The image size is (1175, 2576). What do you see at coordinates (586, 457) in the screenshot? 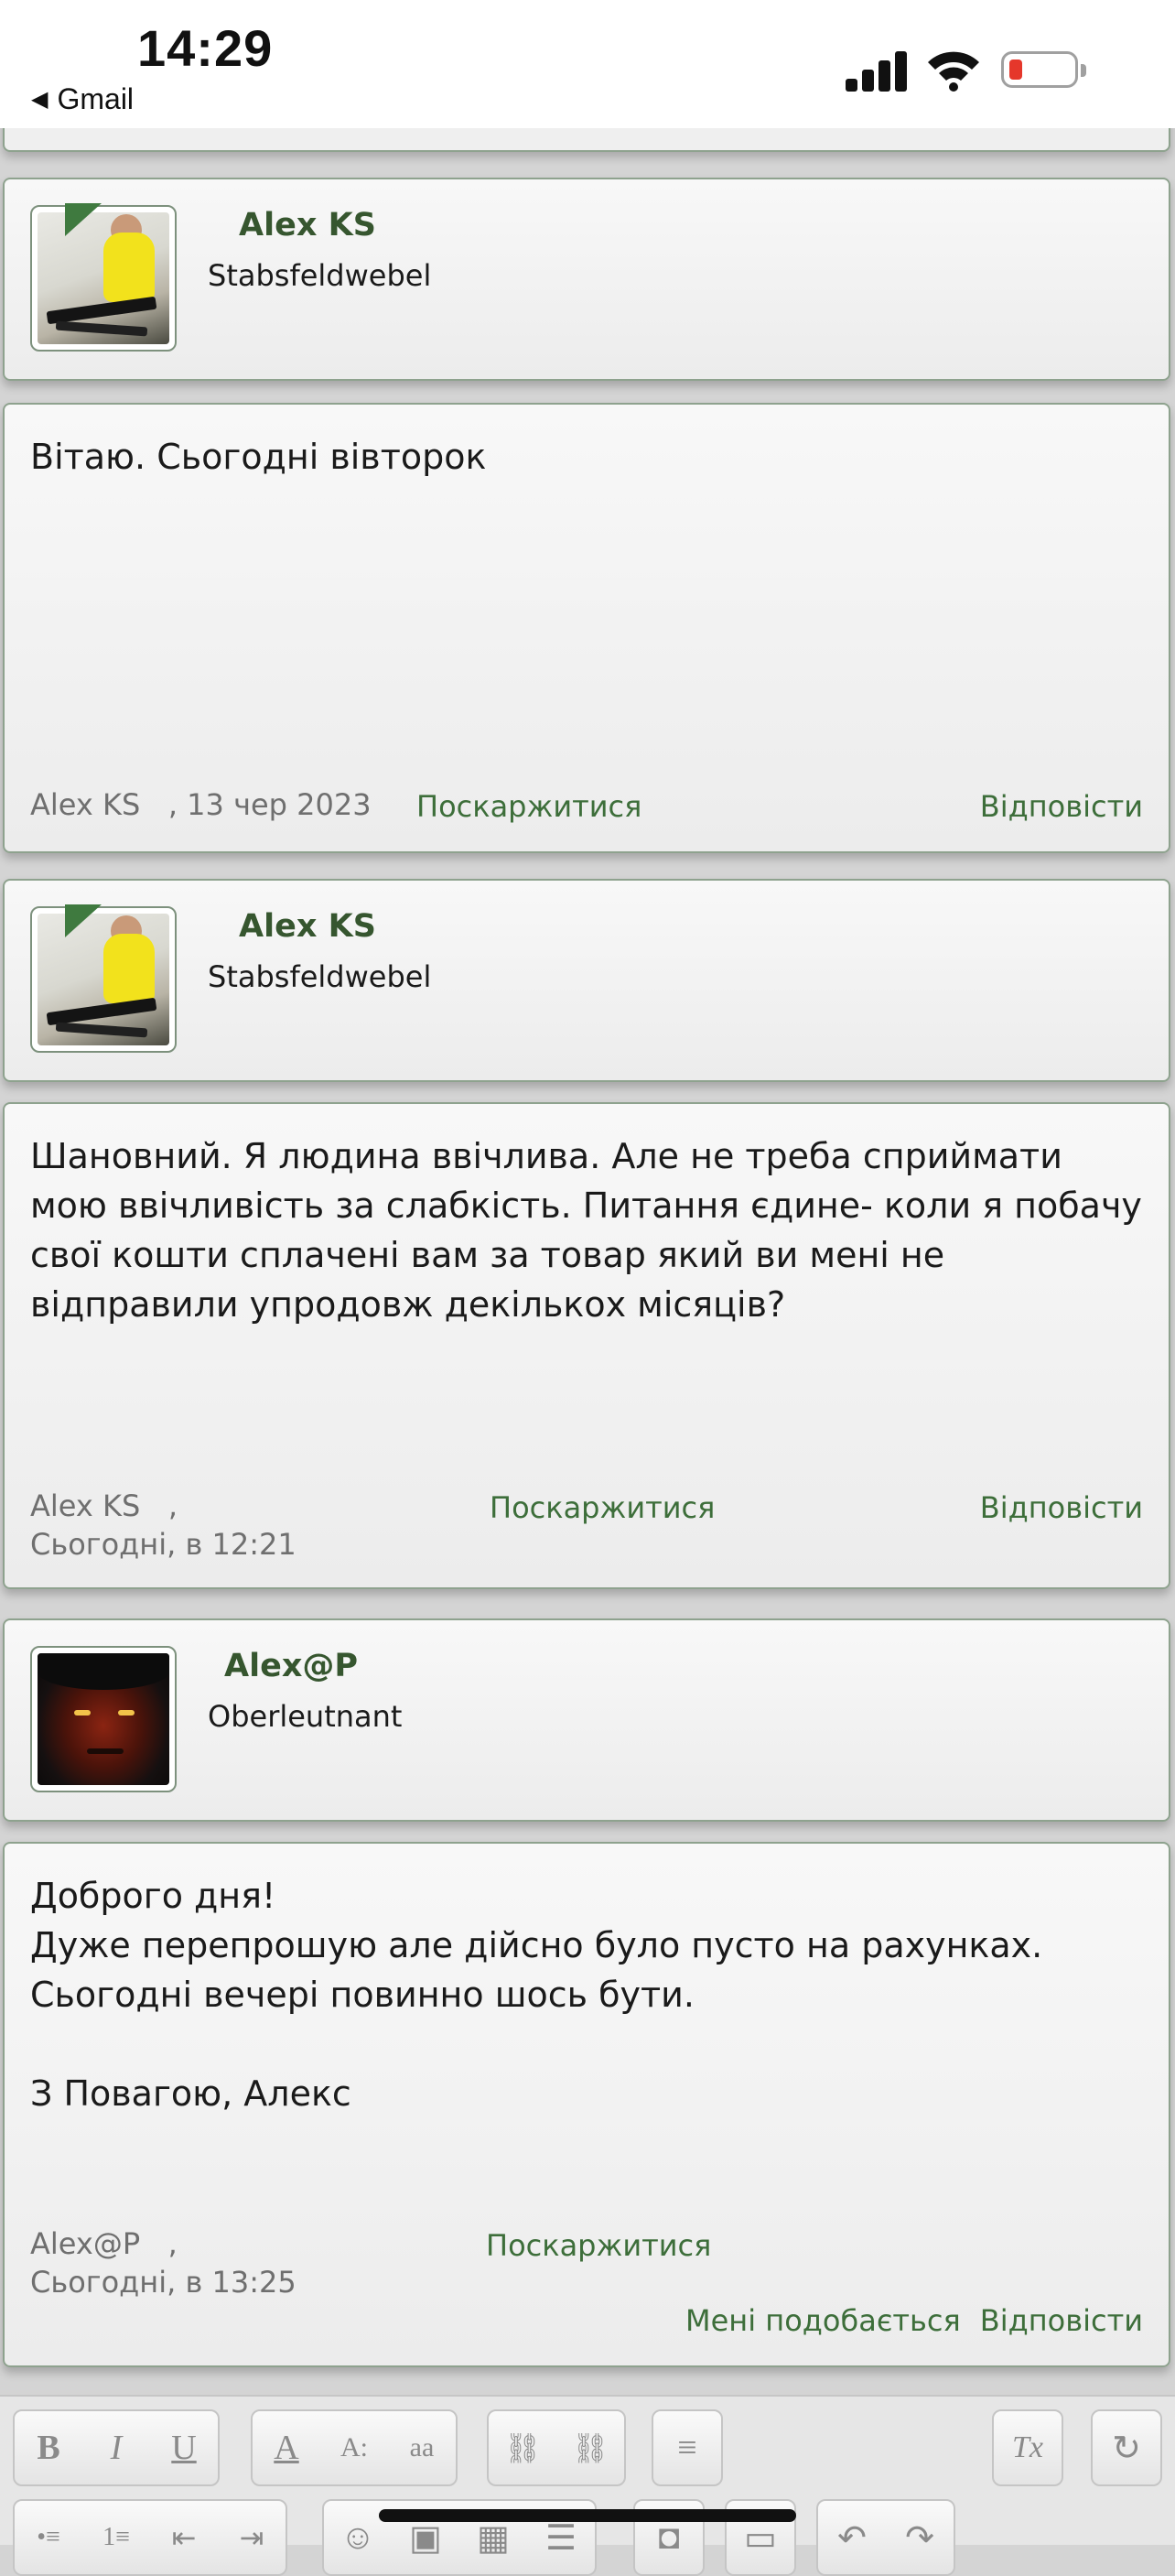
I see `post-message: Вітаю. Сьогодні вівторок` at bounding box center [586, 457].